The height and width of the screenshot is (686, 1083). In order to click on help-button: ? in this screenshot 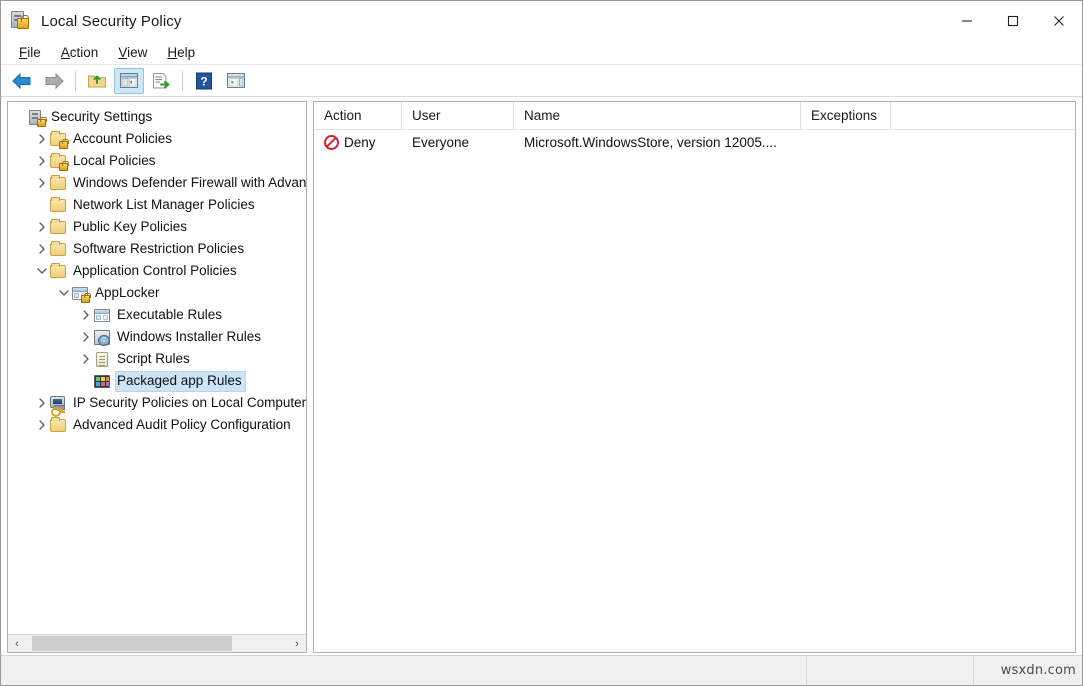, I will do `click(204, 81)`.